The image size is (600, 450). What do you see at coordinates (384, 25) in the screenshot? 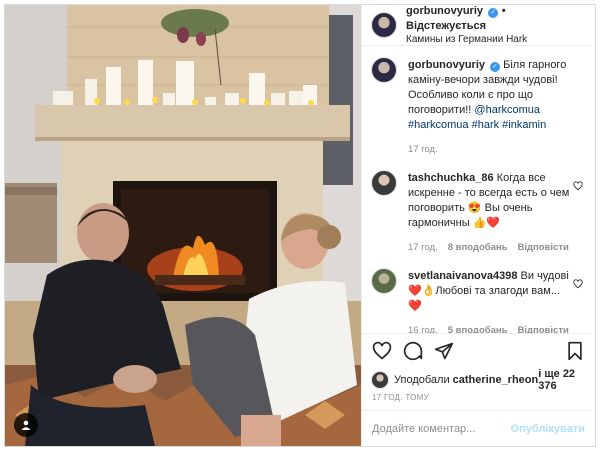
I see `author-avatar` at bounding box center [384, 25].